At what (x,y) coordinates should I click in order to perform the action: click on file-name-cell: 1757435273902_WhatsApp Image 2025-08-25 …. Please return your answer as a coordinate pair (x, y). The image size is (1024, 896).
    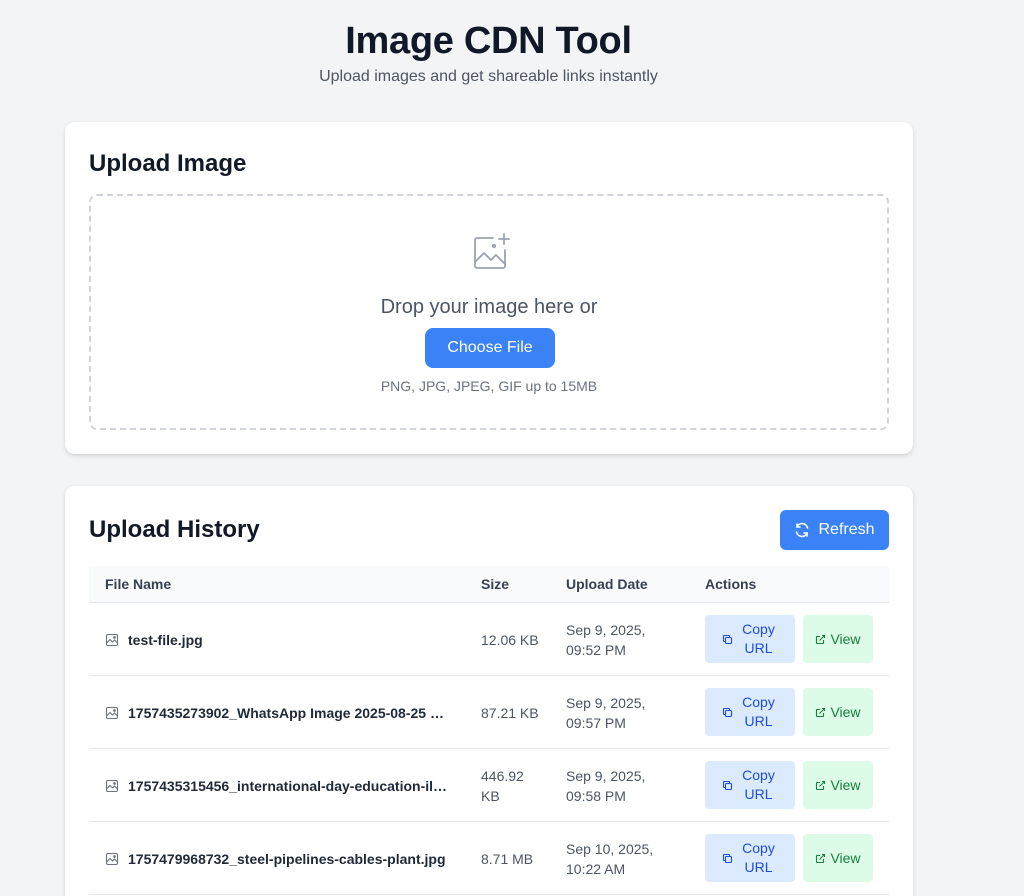
    Looking at the image, I should click on (280, 712).